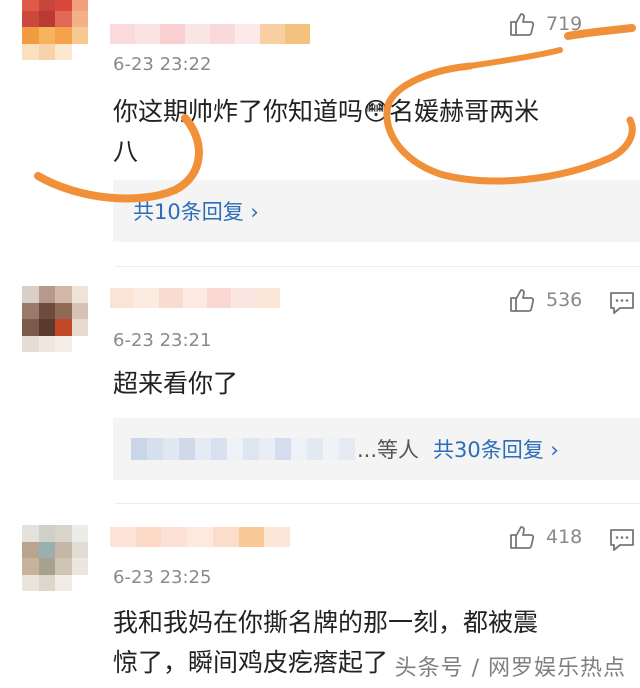  I want to click on like-button: 536, so click(545, 300).